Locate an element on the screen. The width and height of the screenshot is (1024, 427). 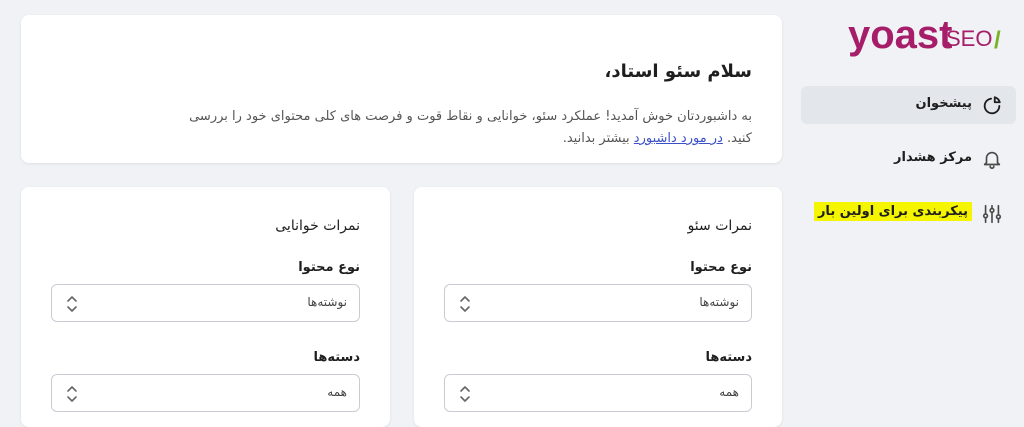
readability-content-type-label: نوع محتوا is located at coordinates (329, 267).